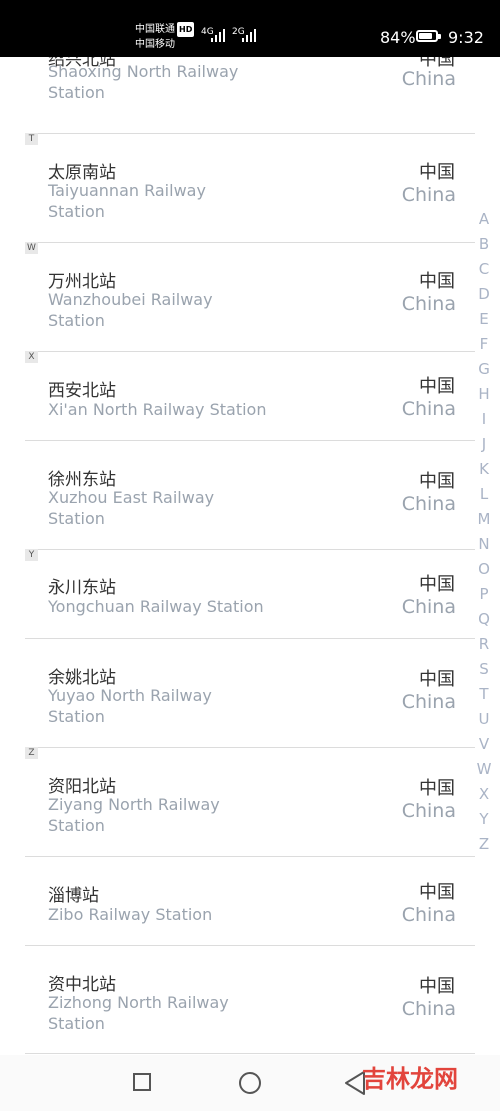 The width and height of the screenshot is (500, 1111). Describe the element at coordinates (484, 246) in the screenshot. I see `index-letter-b: B` at that location.